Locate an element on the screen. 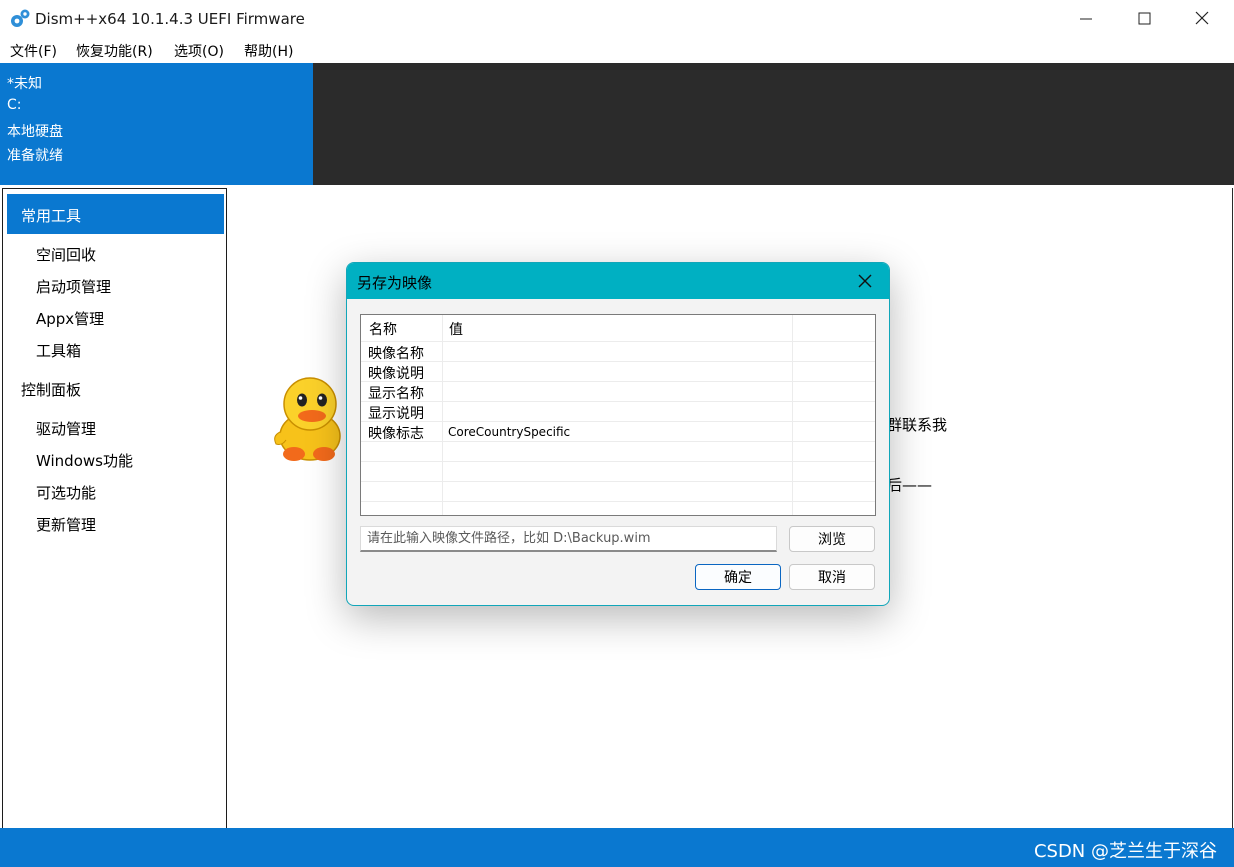 The width and height of the screenshot is (1234, 867). window-title: Dism++x64 10.1.4.3 UEFI Firmware is located at coordinates (170, 19).